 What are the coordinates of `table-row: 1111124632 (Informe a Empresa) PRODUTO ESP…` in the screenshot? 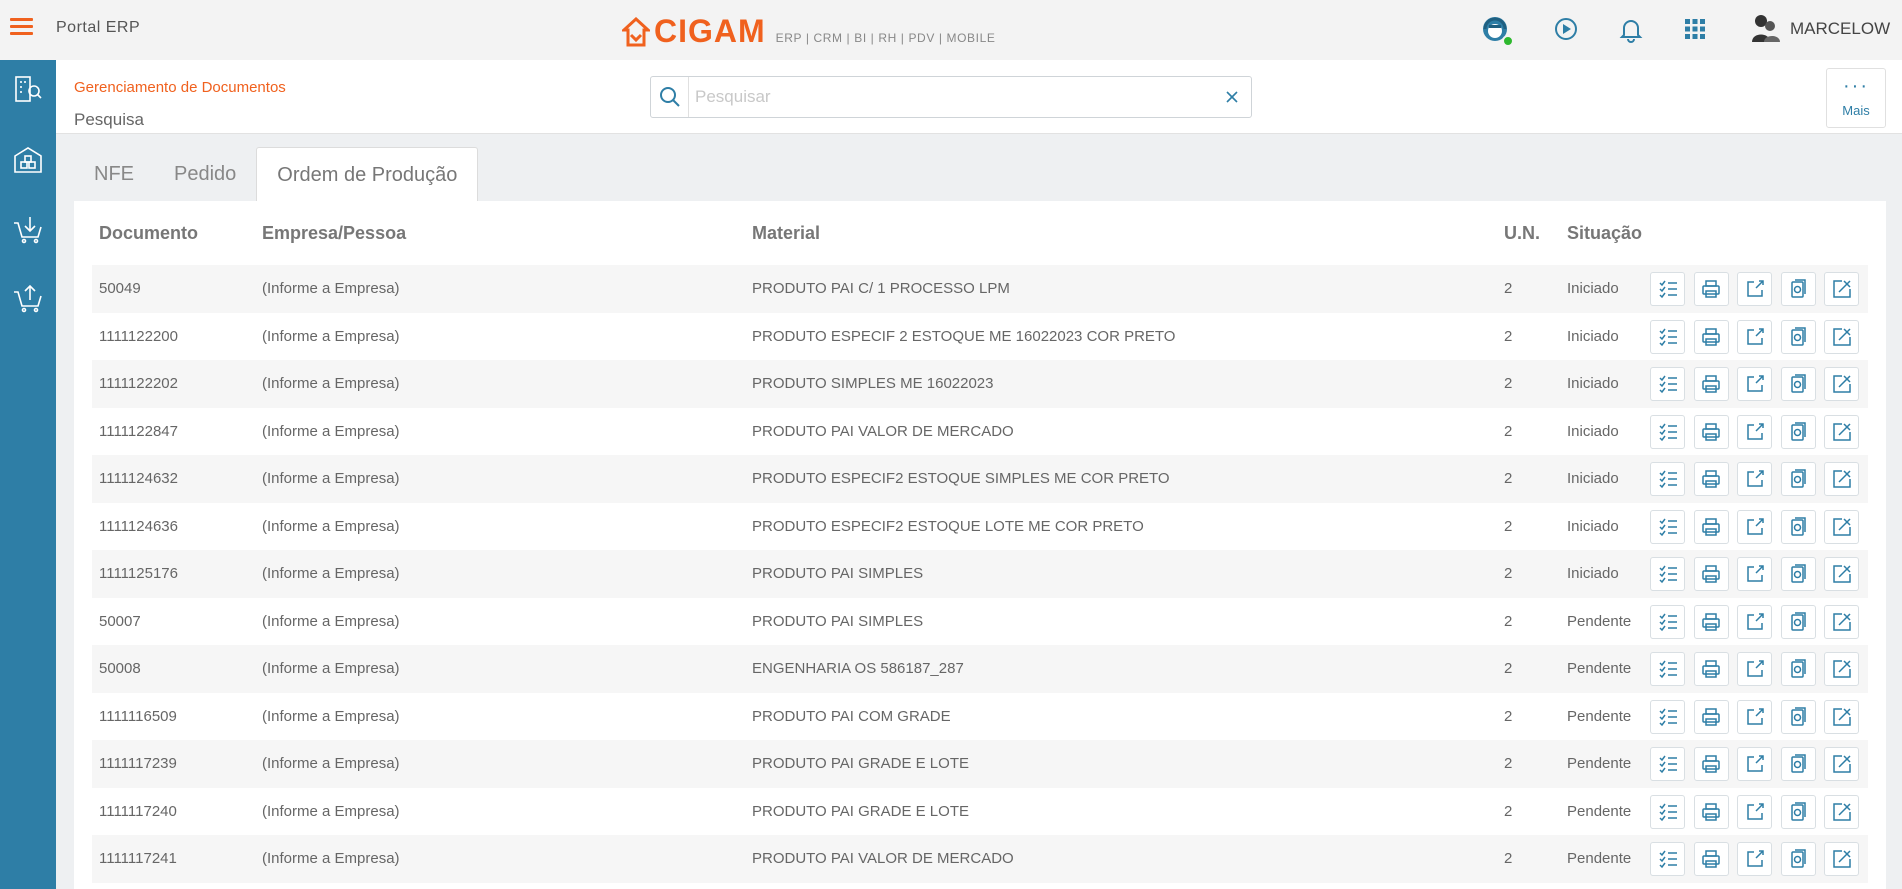 It's located at (980, 479).